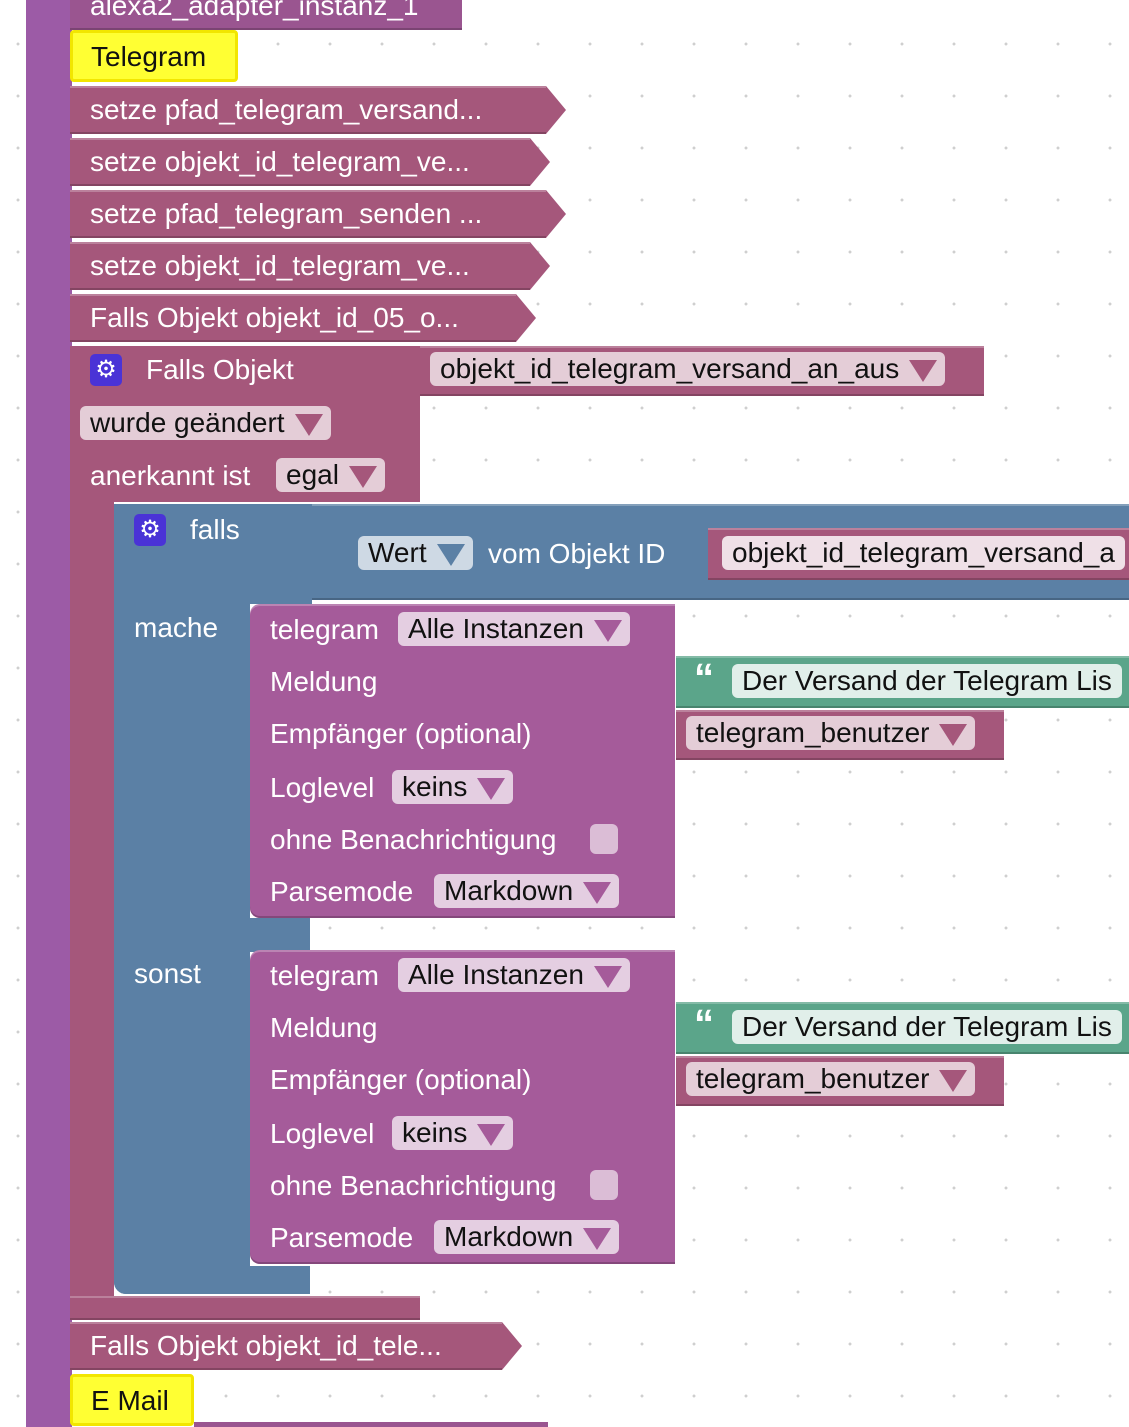  Describe the element at coordinates (167, 973) in the screenshot. I see `if-else-label: sonst` at that location.